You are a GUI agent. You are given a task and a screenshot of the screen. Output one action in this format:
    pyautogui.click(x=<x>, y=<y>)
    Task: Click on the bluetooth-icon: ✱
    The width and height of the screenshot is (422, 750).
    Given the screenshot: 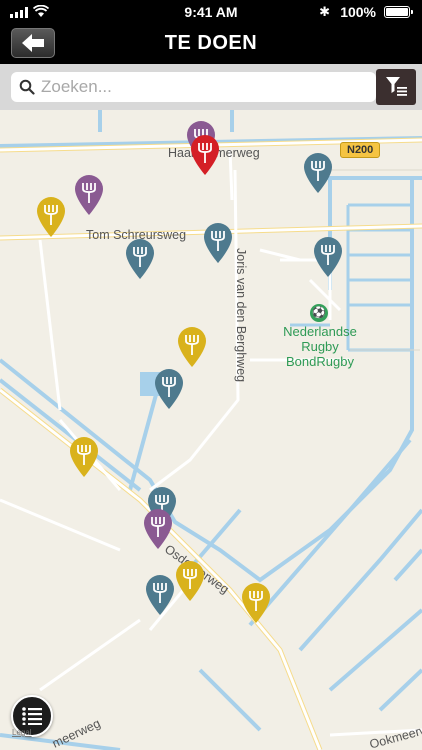 What is the action you would take?
    pyautogui.click(x=324, y=11)
    